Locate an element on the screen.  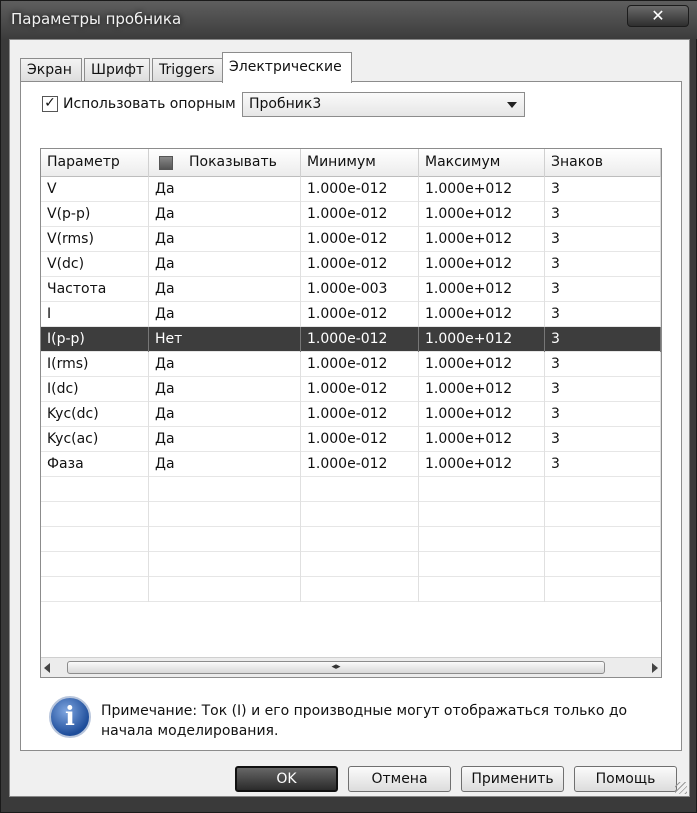
cell-parameter: V(rms) is located at coordinates (95, 239).